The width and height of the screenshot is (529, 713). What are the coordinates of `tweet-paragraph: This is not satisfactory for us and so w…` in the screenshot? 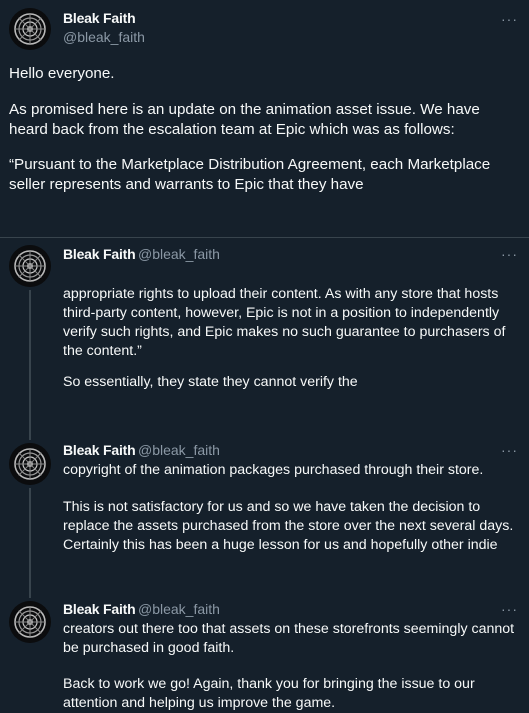 It's located at (290, 526).